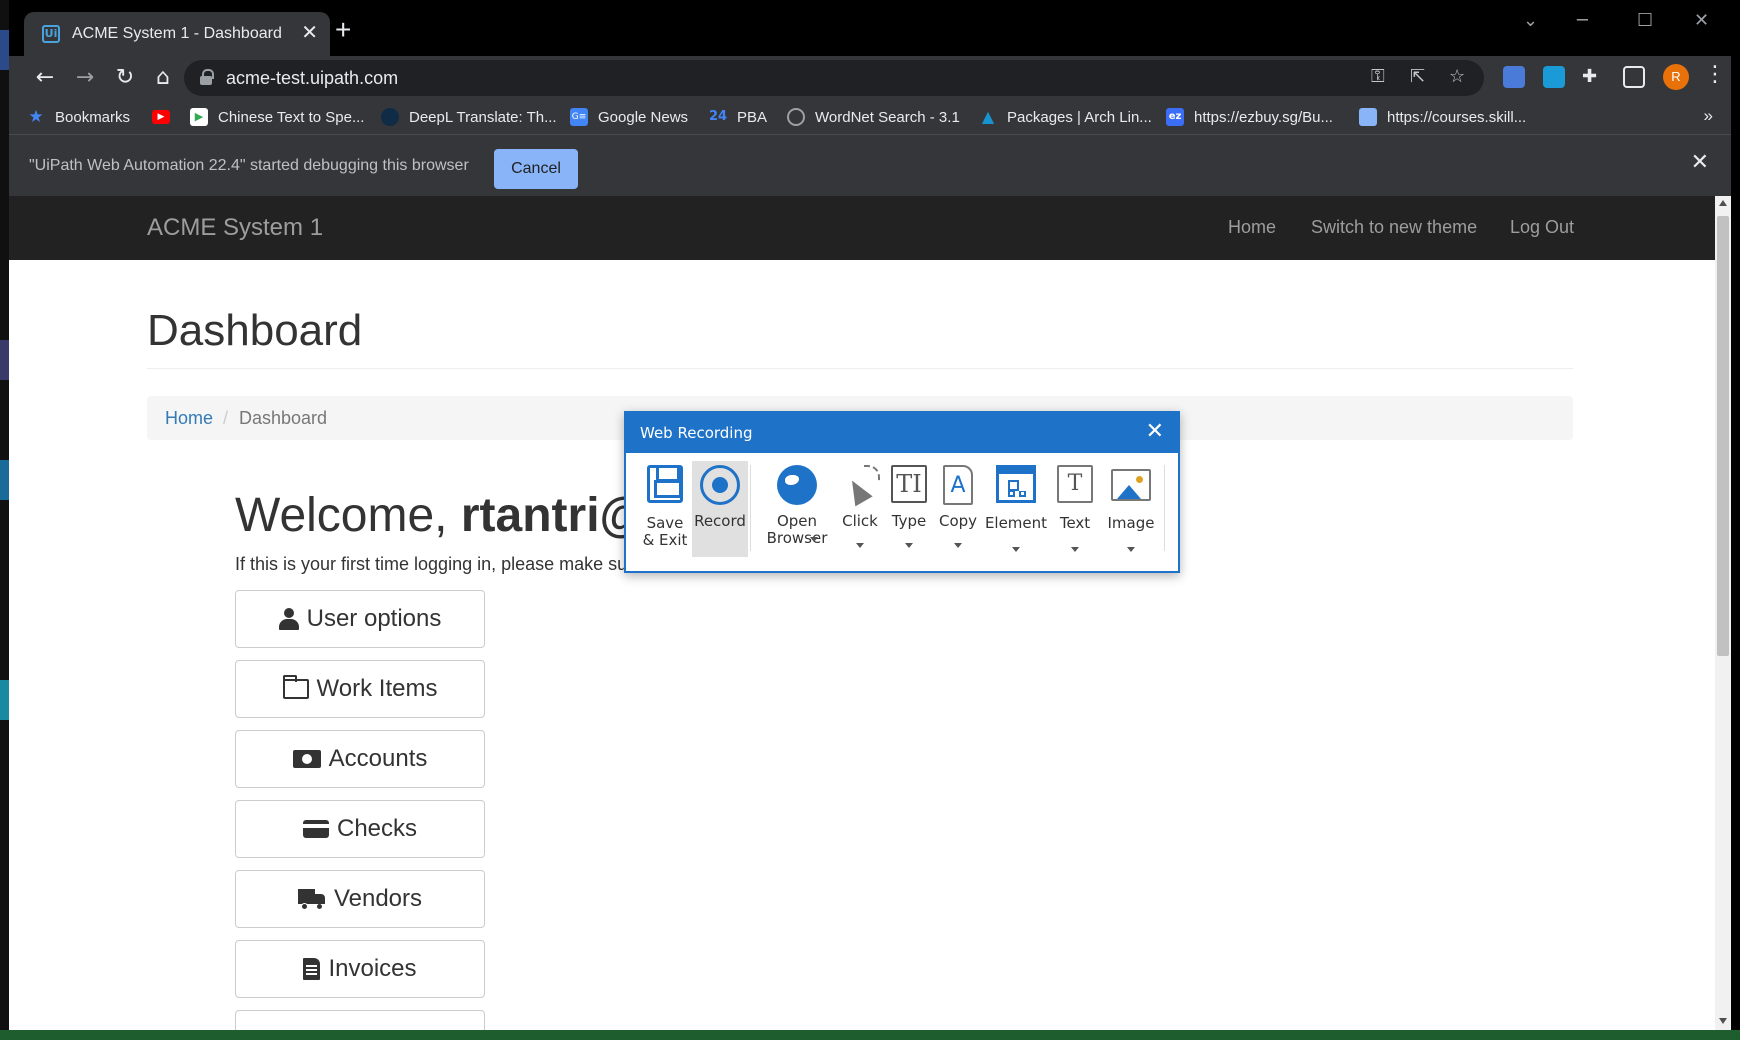  I want to click on globe-icon, so click(796, 117).